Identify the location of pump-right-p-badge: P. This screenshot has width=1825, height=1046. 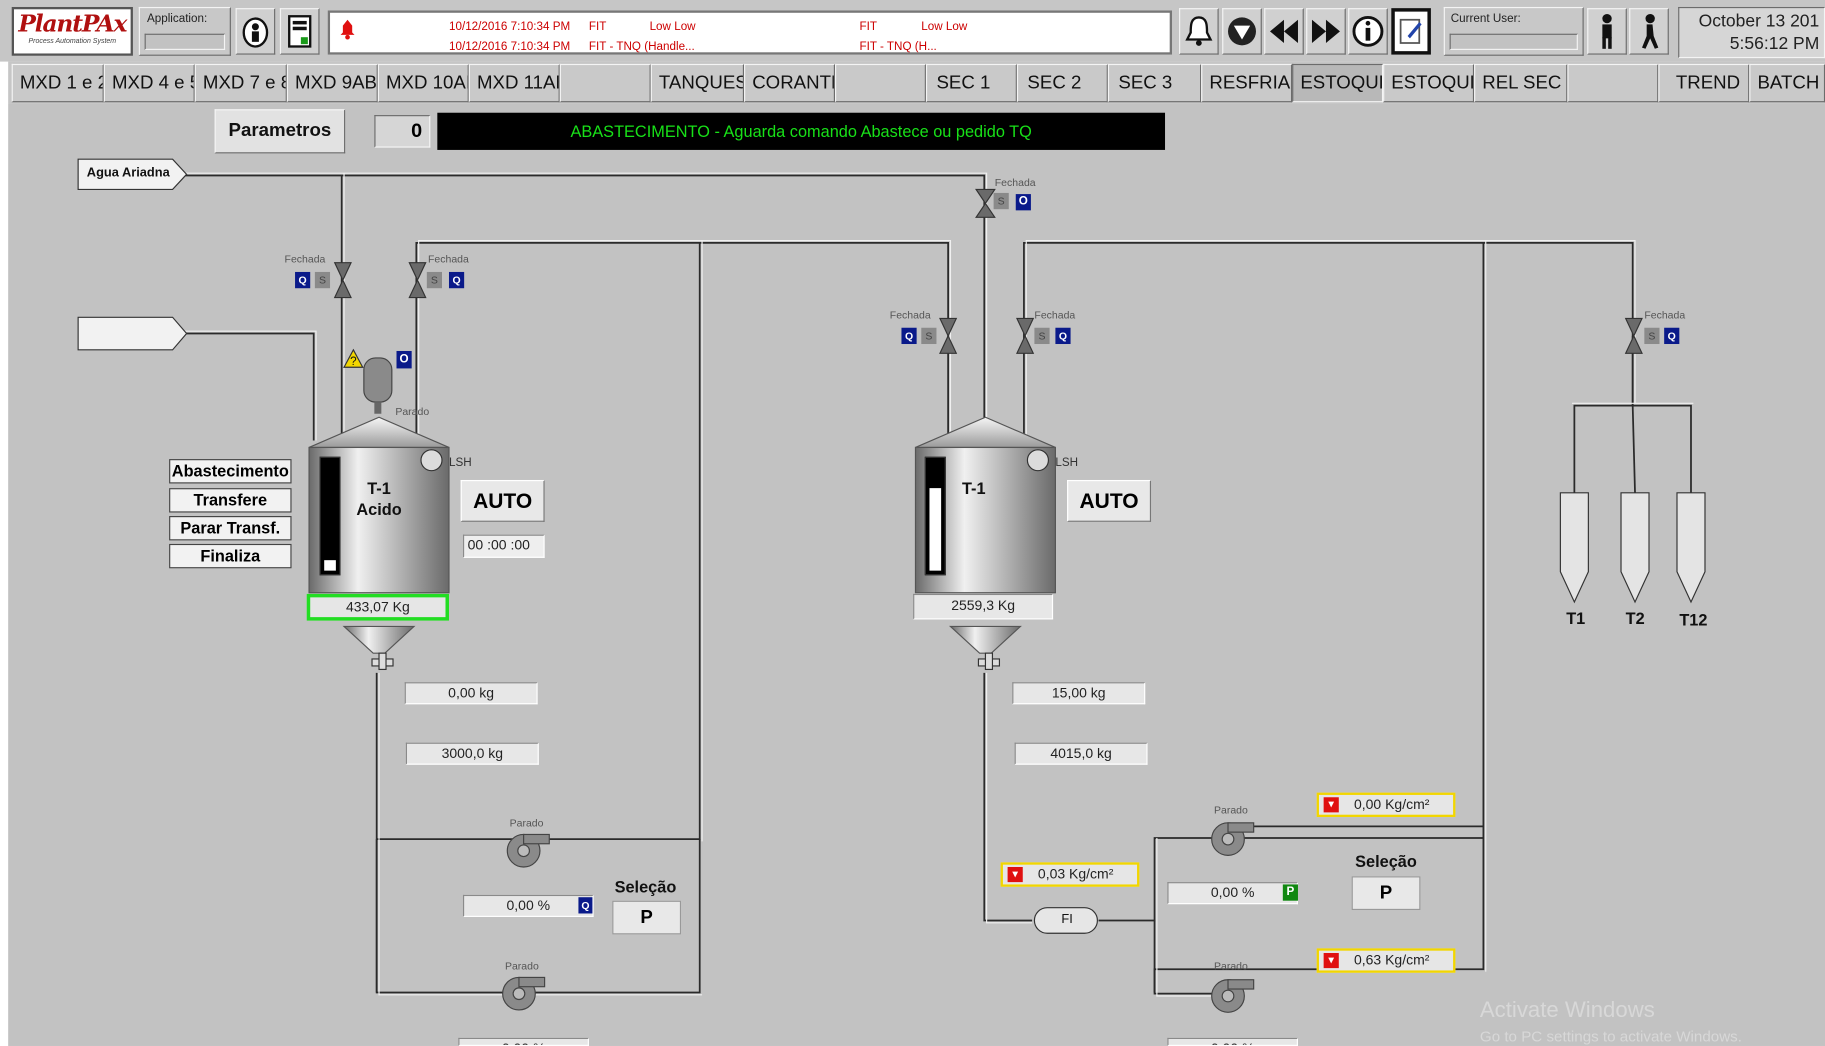
(1290, 892).